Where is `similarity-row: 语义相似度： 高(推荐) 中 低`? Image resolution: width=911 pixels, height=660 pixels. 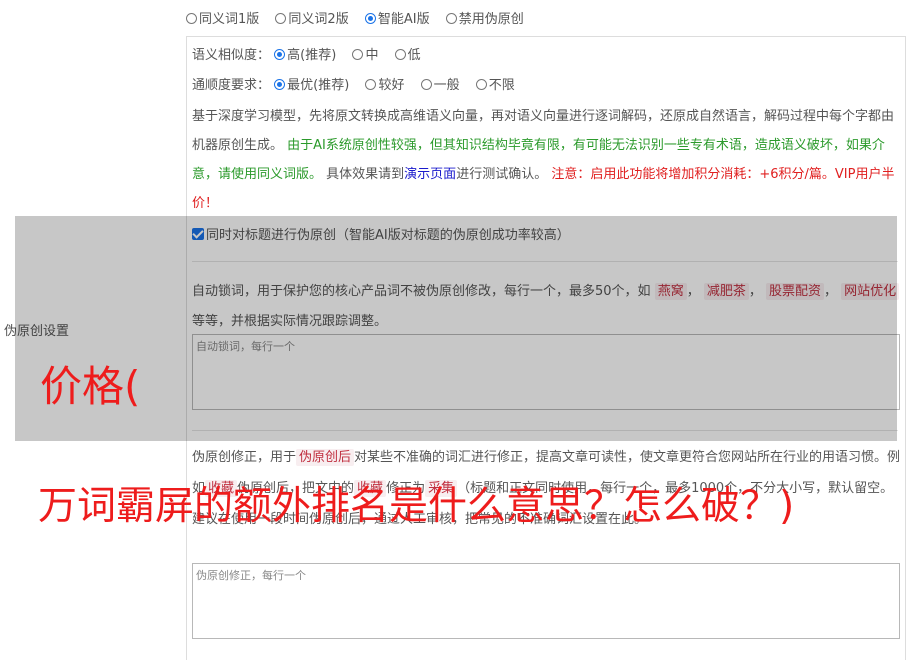 similarity-row: 语义相似度： 高(推荐) 中 低 is located at coordinates (312, 56).